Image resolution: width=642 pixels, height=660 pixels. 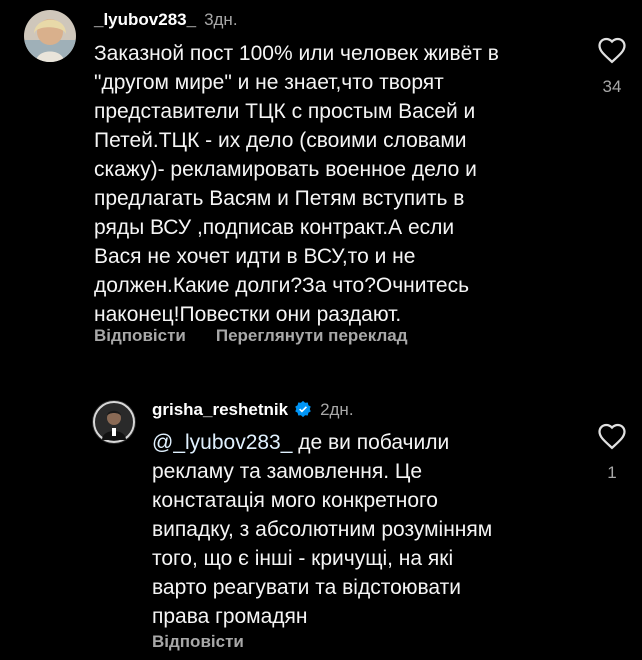 I want to click on comment-meta: _lyubov283_ 3дн., so click(x=166, y=20).